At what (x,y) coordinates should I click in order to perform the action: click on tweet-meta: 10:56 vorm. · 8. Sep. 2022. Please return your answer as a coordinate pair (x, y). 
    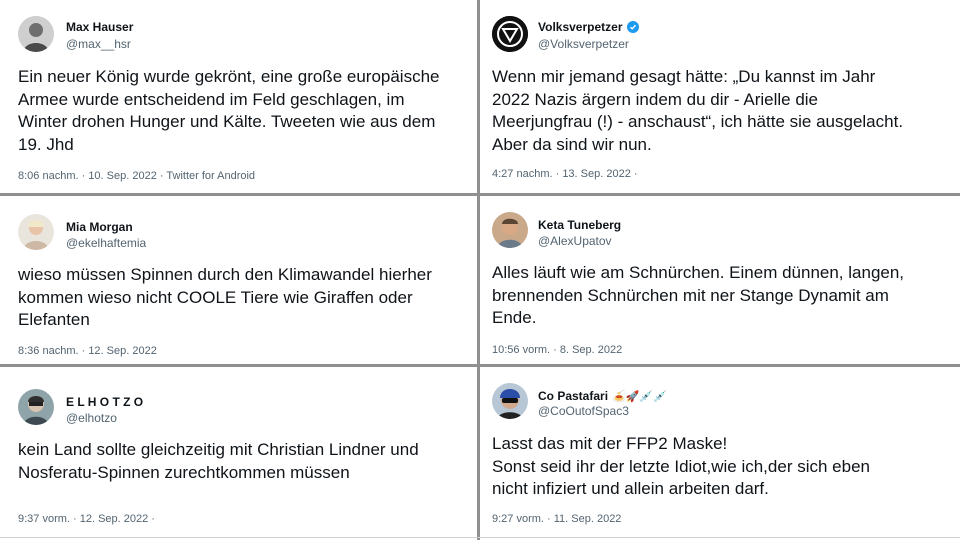
    Looking at the image, I should click on (557, 350).